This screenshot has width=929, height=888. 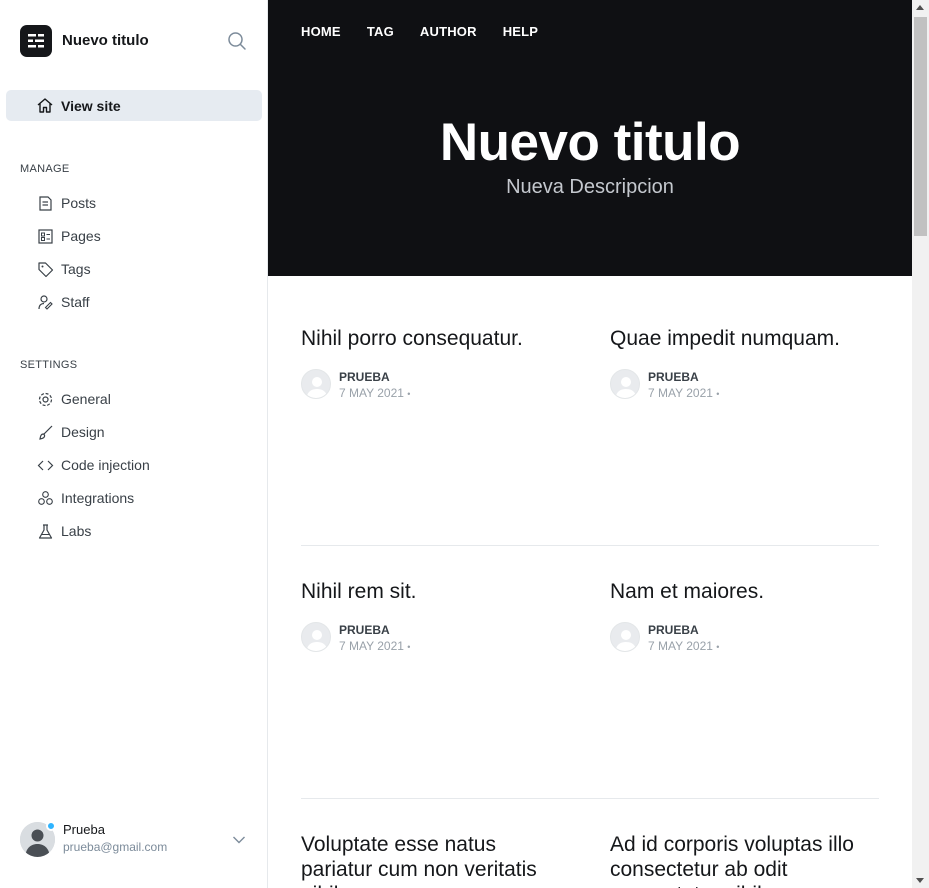 I want to click on scroll-up-arrow-icon, so click(x=920, y=7).